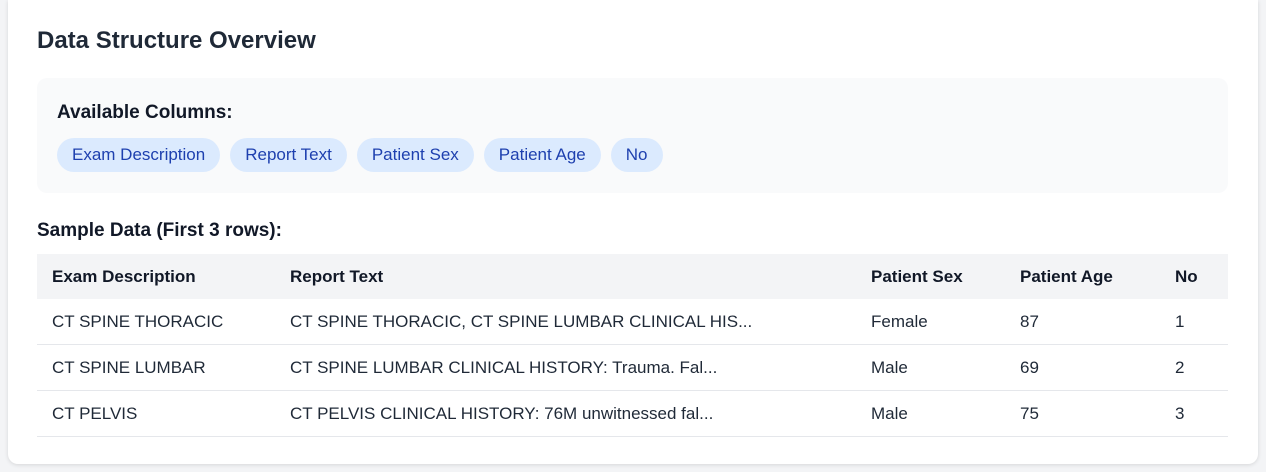 This screenshot has height=472, width=1266. I want to click on column-chip: Exam Description, so click(139, 155).